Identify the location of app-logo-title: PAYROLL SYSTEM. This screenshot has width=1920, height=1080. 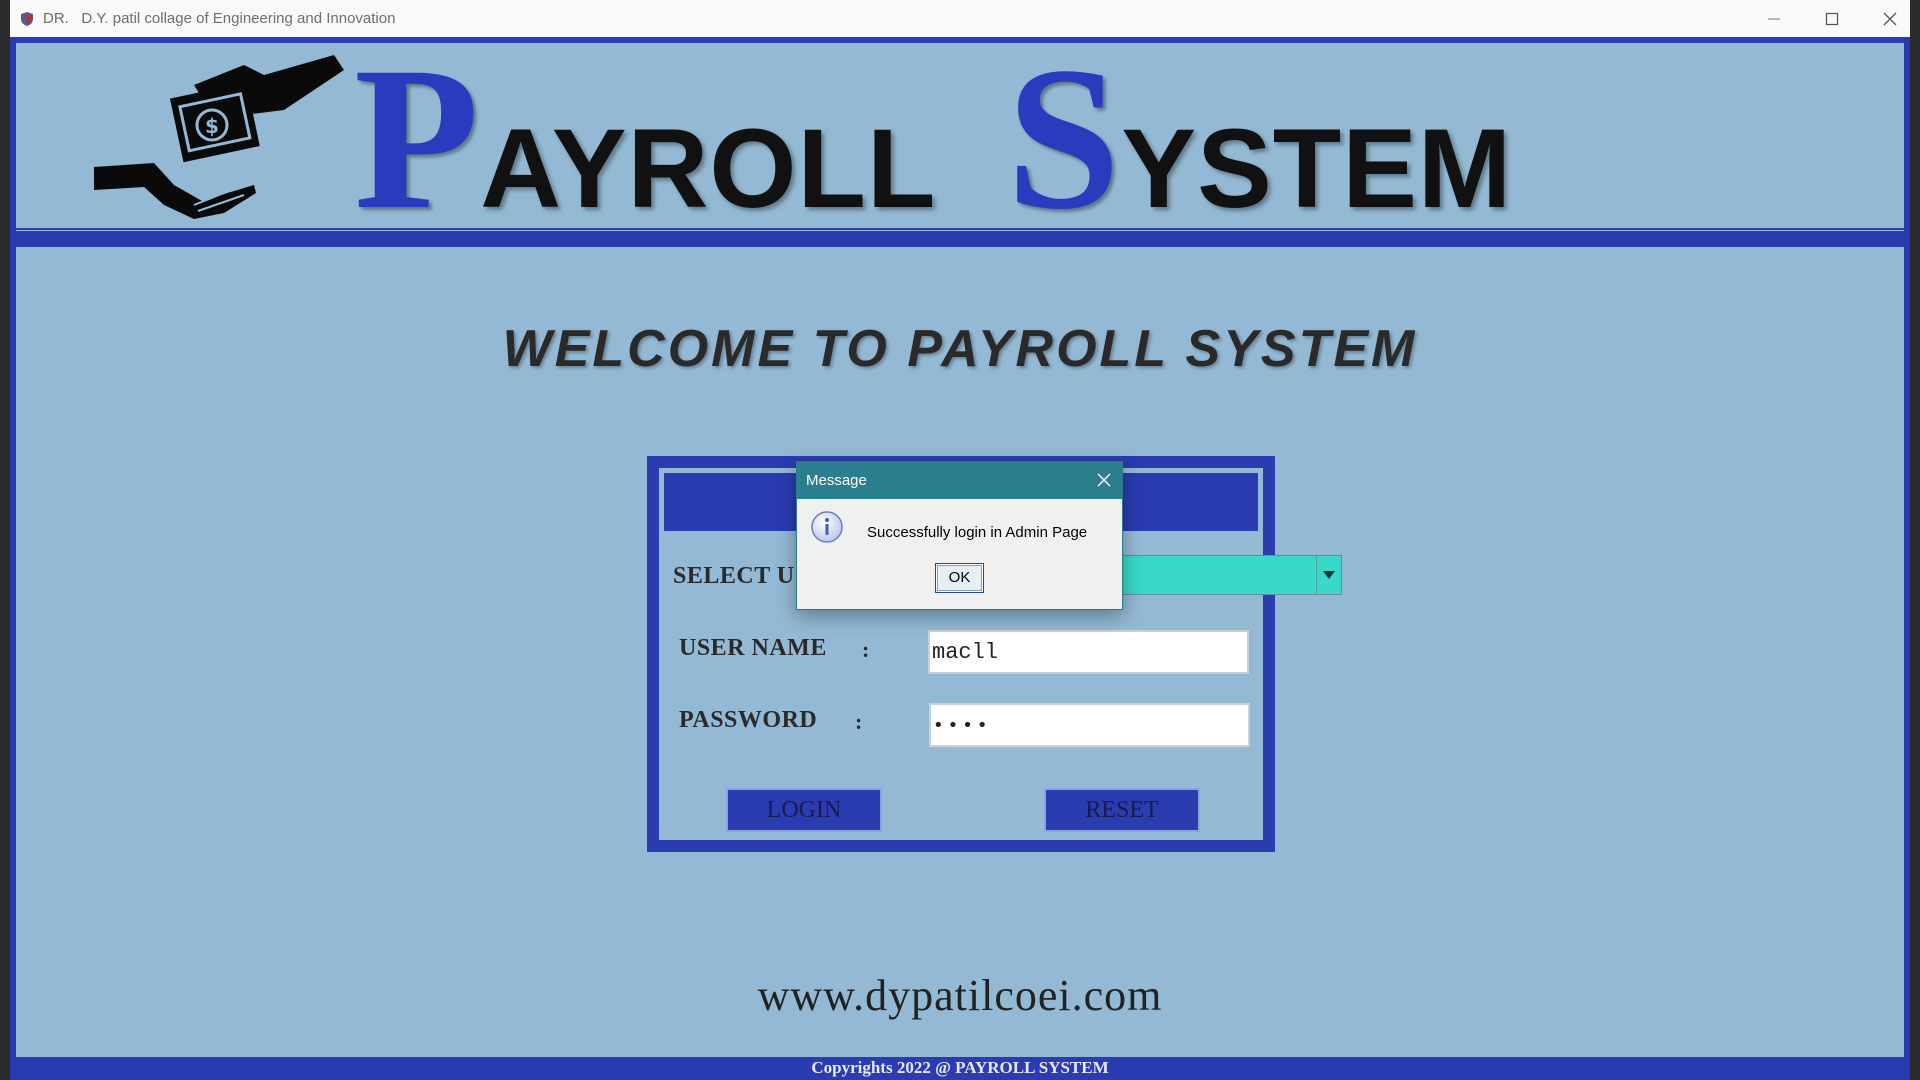
(968, 140).